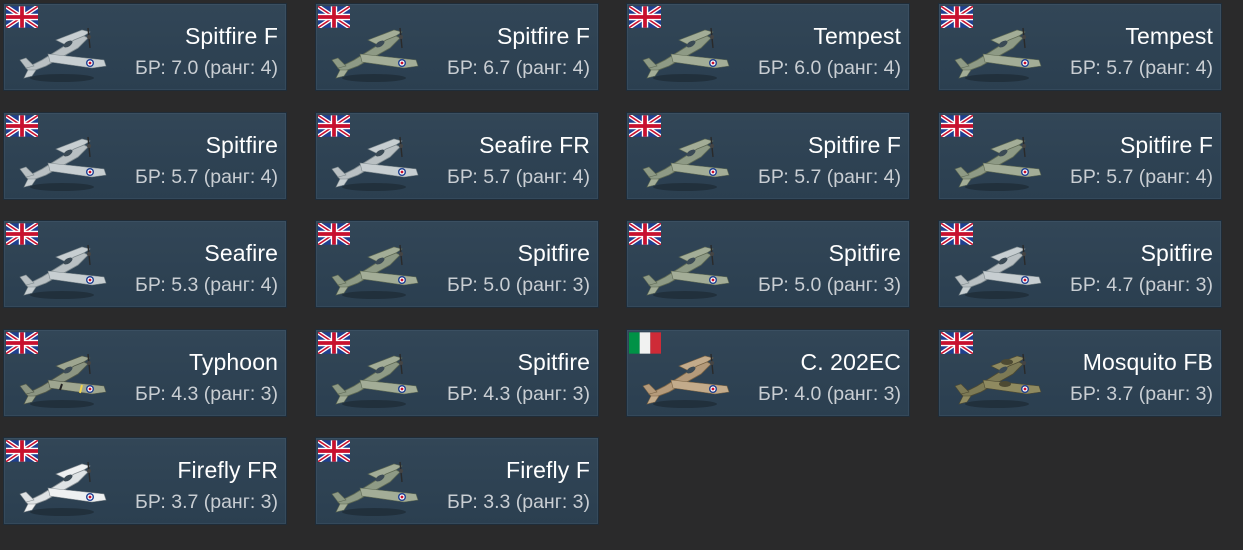  I want to click on vehicle-card: Firefly F БР: 3.3 (ранг: 3), so click(457, 481).